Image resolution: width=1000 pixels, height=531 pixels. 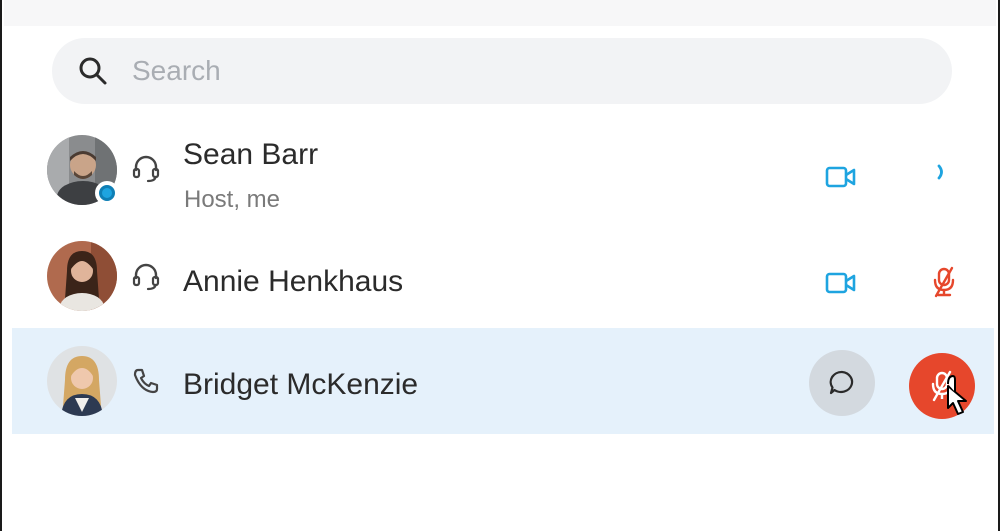 I want to click on presence-badge, so click(x=107, y=193).